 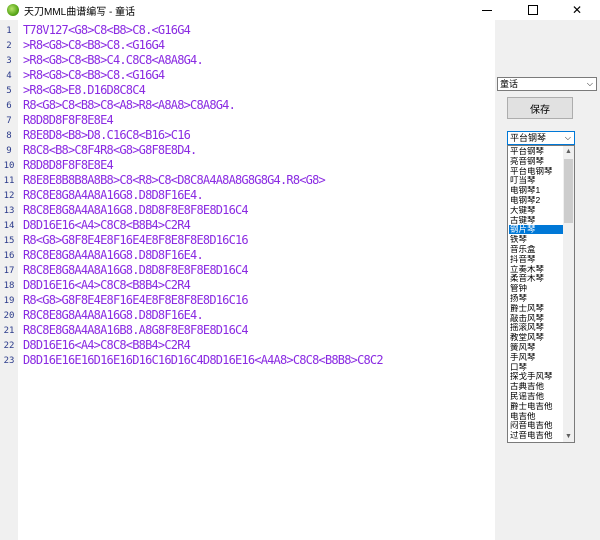 I want to click on line-number: 14, so click(x=9, y=226).